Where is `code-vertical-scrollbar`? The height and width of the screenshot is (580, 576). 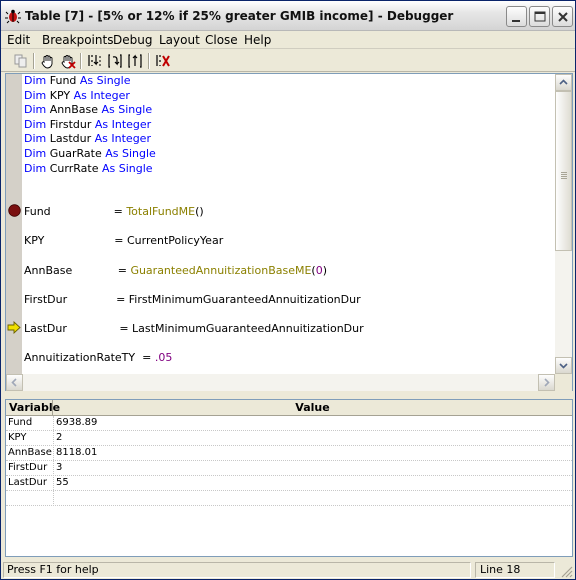 code-vertical-scrollbar is located at coordinates (563, 224).